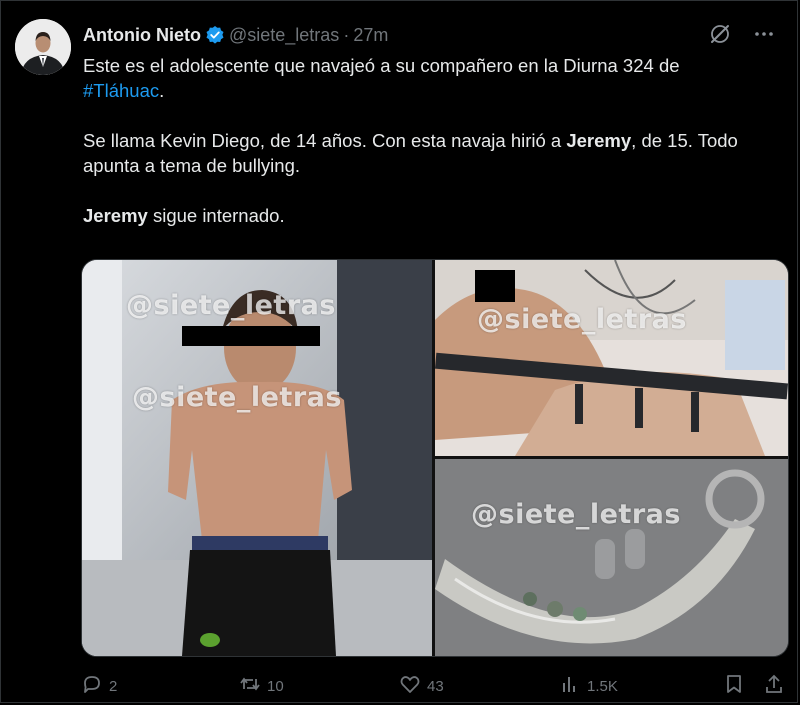  Describe the element at coordinates (261, 686) in the screenshot. I see `repost-button: 10` at that location.